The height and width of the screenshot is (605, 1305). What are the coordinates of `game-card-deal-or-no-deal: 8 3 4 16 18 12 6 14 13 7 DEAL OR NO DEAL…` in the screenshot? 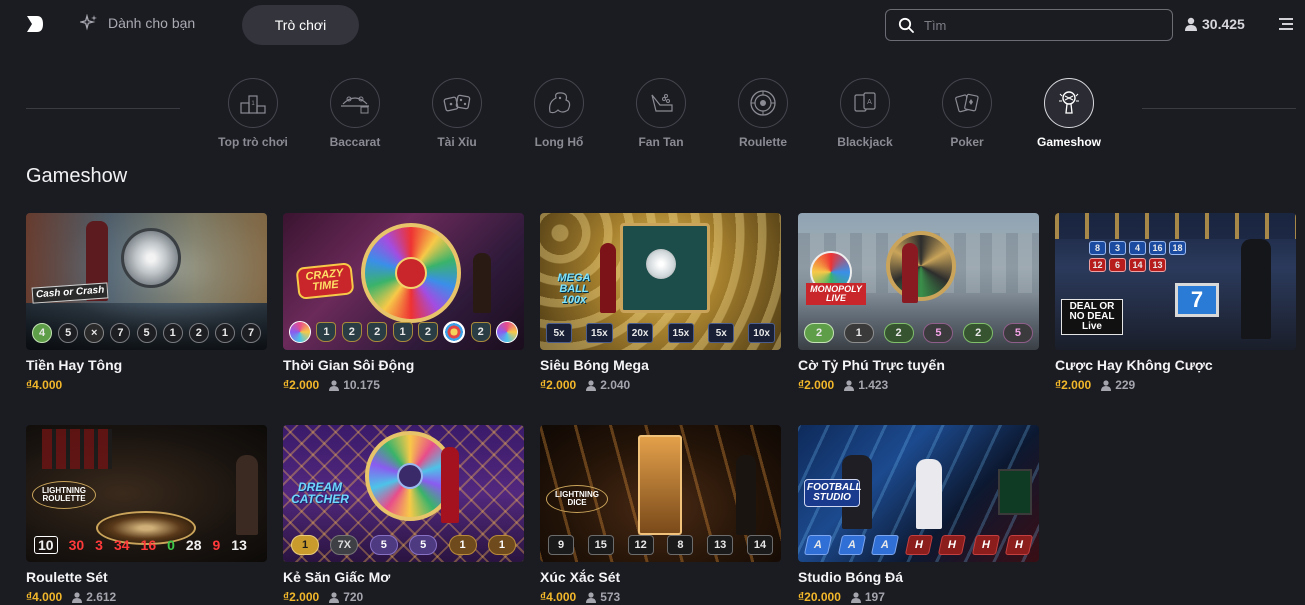 It's located at (1175, 302).